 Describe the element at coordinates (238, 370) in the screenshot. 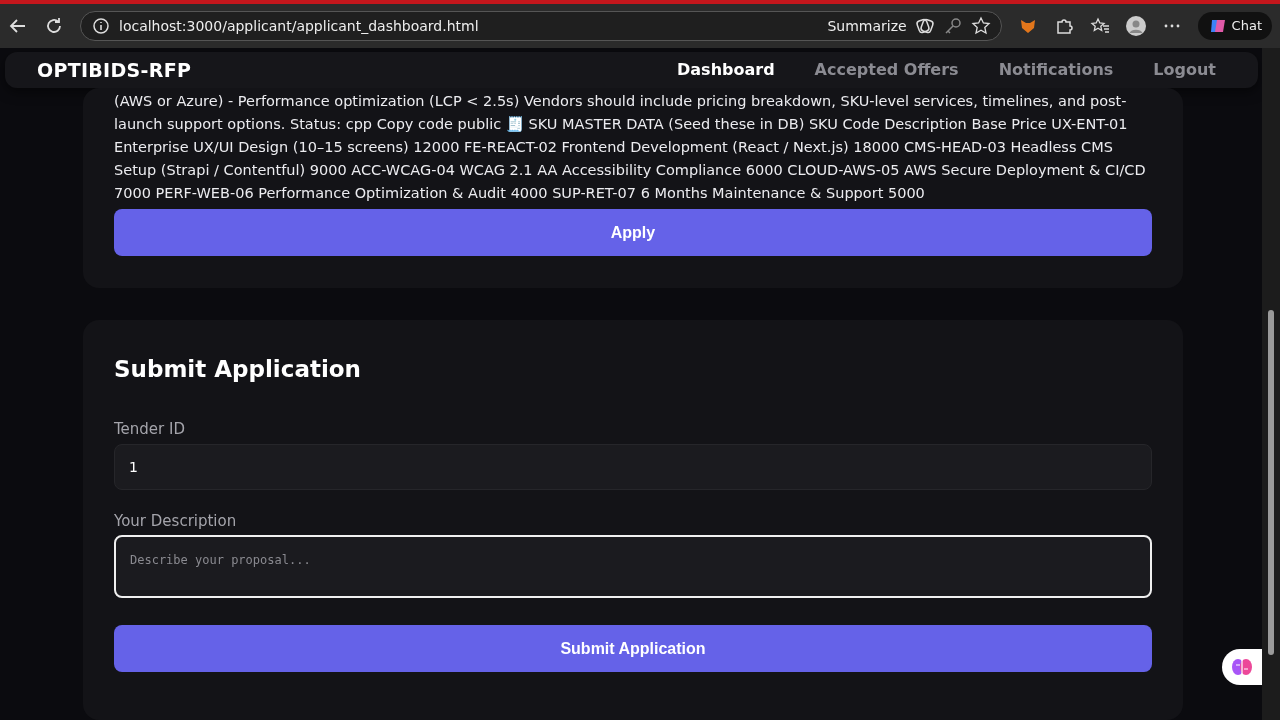

I see `form-title: Submit Application` at that location.